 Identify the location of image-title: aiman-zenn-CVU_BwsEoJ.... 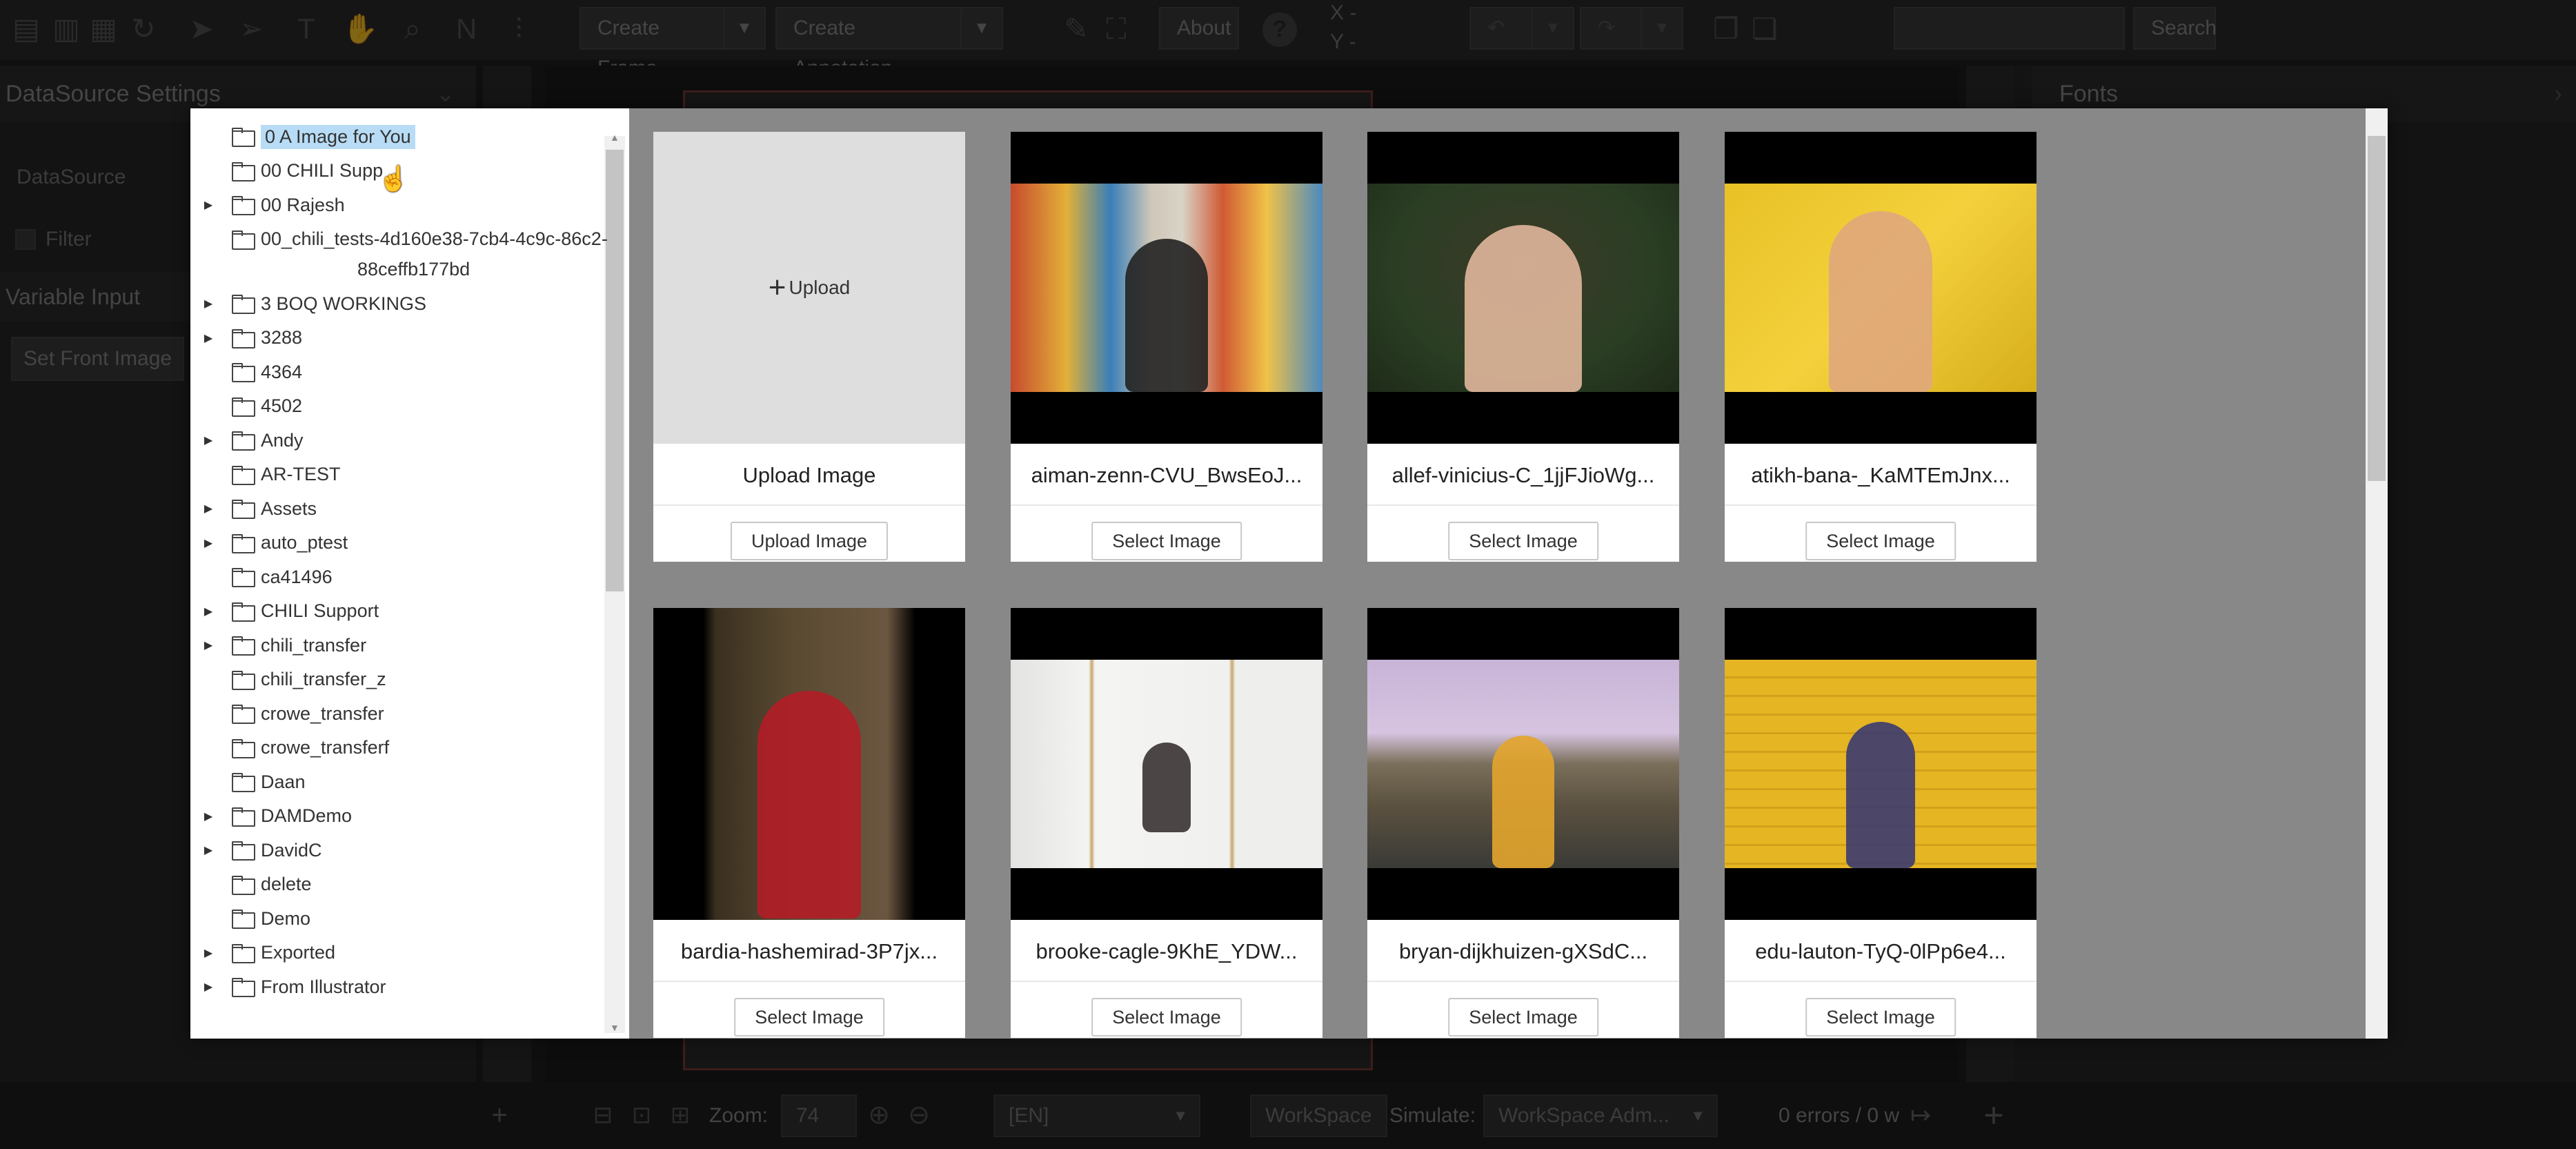
(1166, 475).